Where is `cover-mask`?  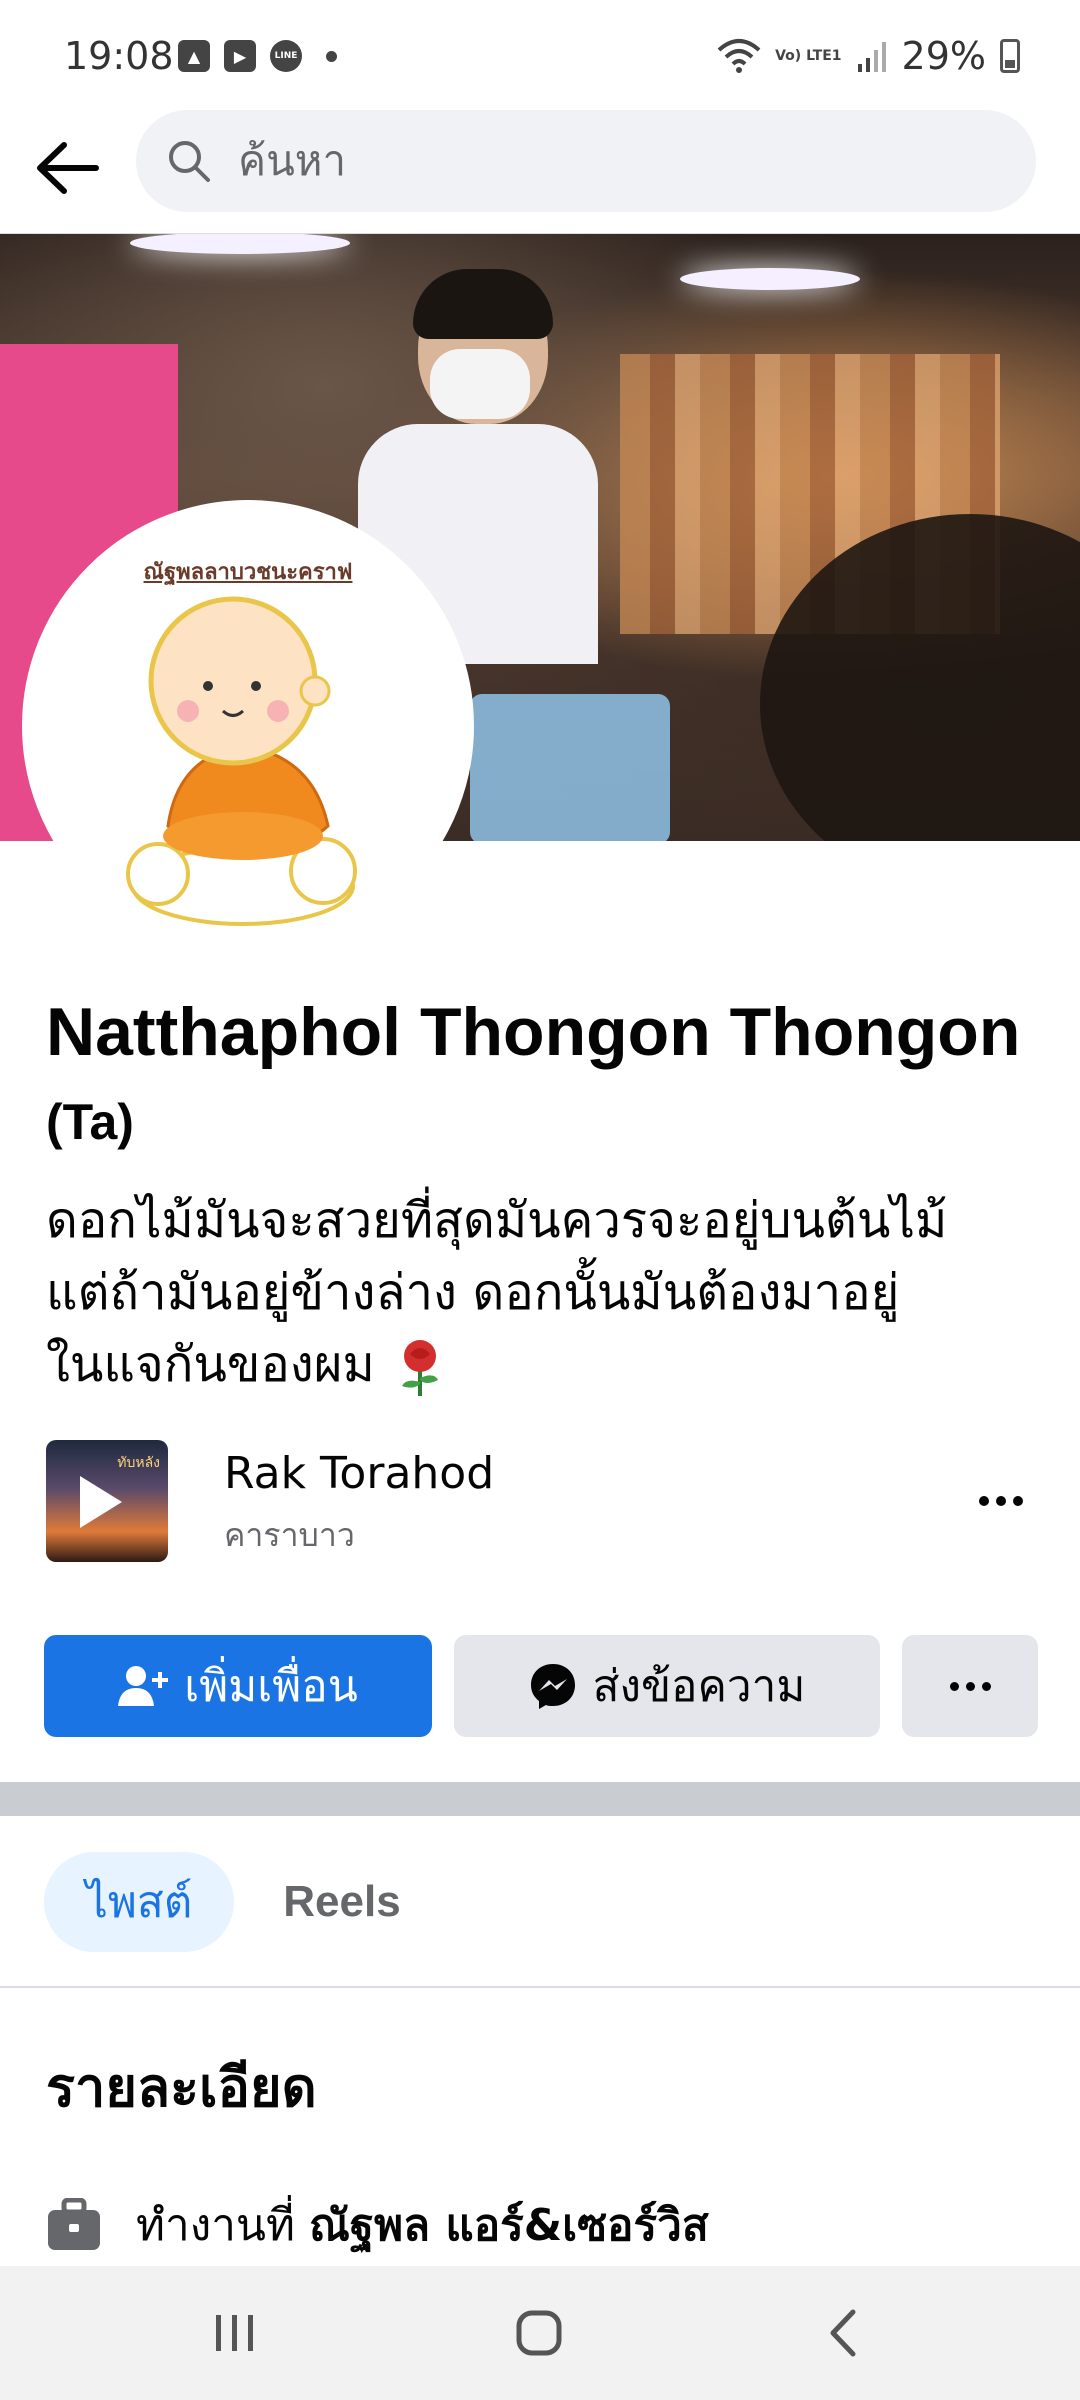
cover-mask is located at coordinates (480, 384).